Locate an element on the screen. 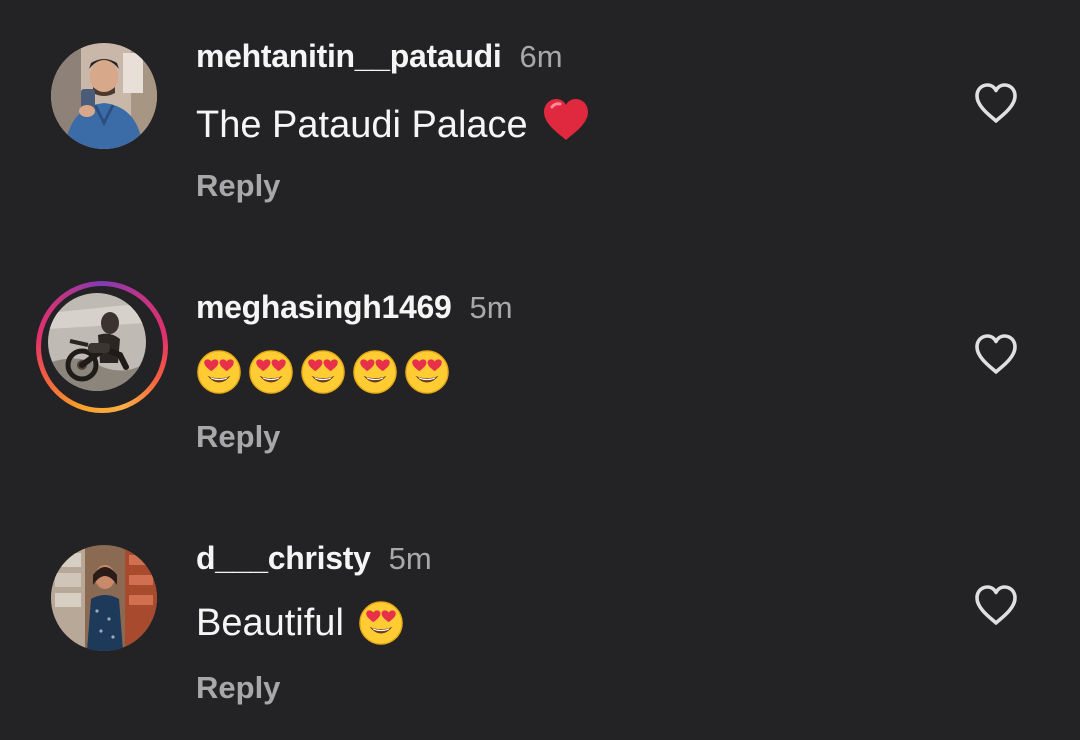  comment-header: meghasingh1469 5m is located at coordinates (354, 309).